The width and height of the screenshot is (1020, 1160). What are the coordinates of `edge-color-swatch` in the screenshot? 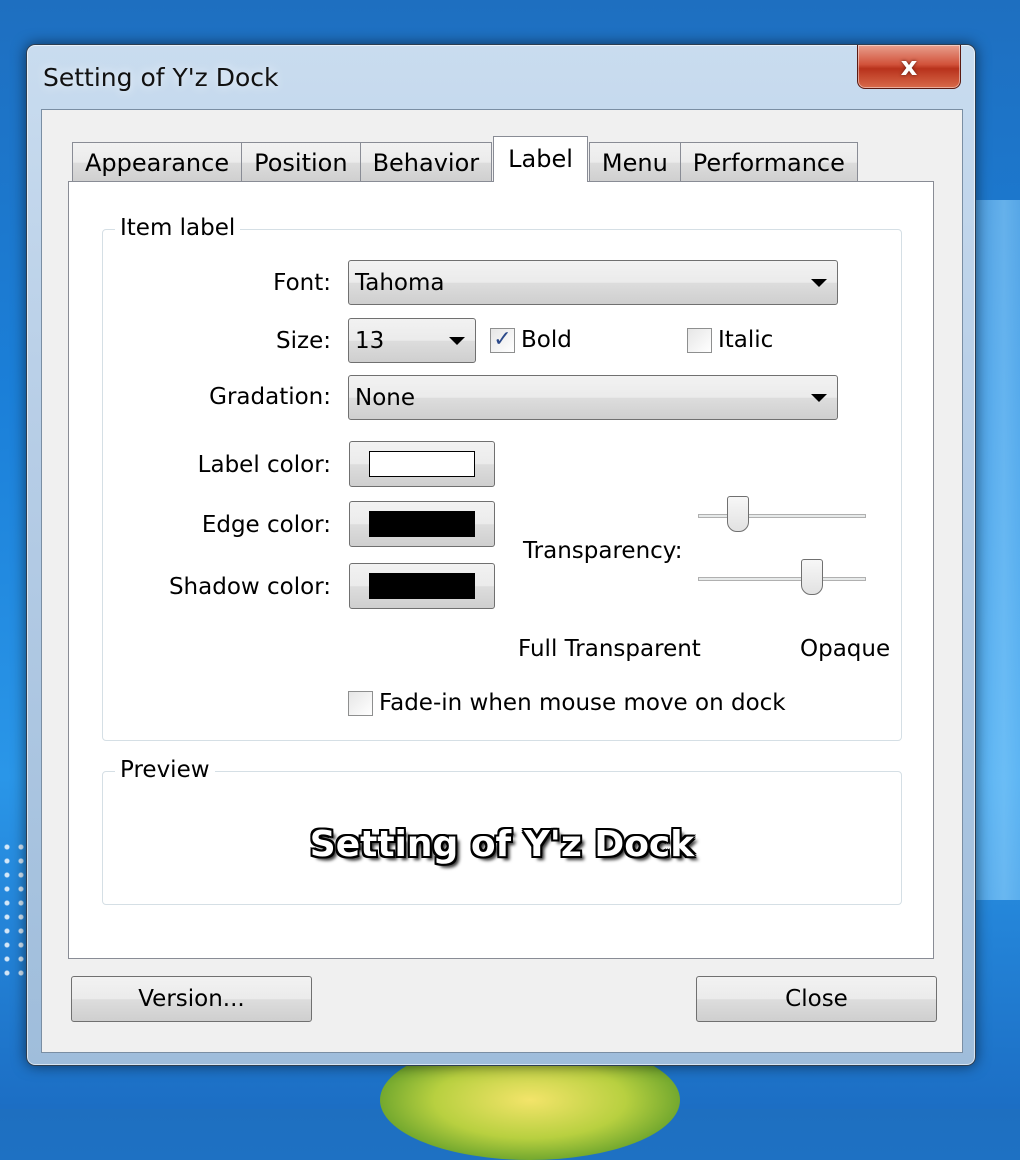 It's located at (422, 524).